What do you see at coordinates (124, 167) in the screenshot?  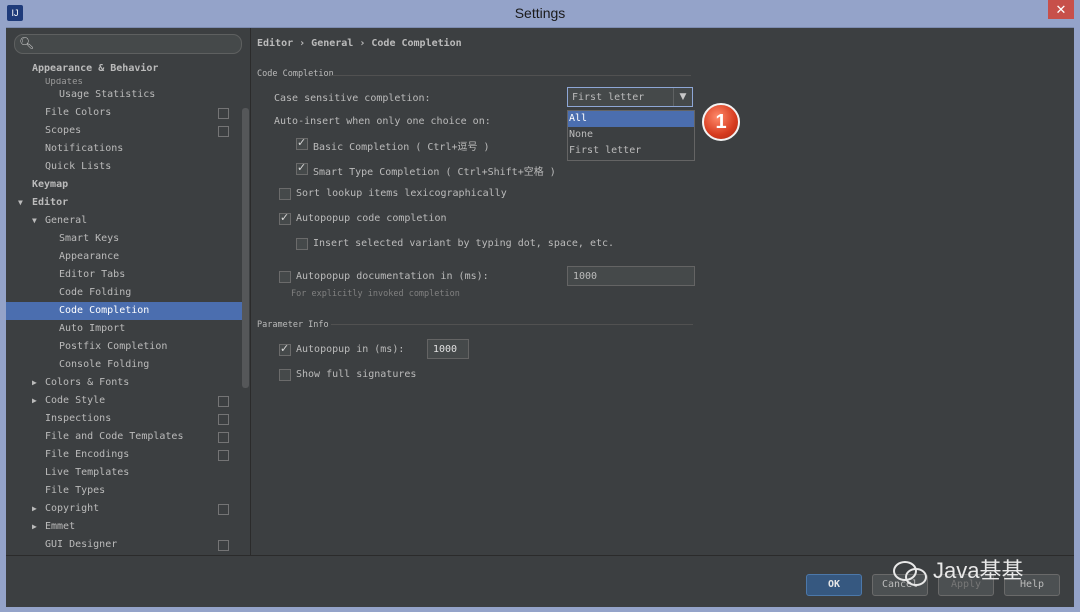 I see `sidebar-item-quick-lists: Quick Lists` at bounding box center [124, 167].